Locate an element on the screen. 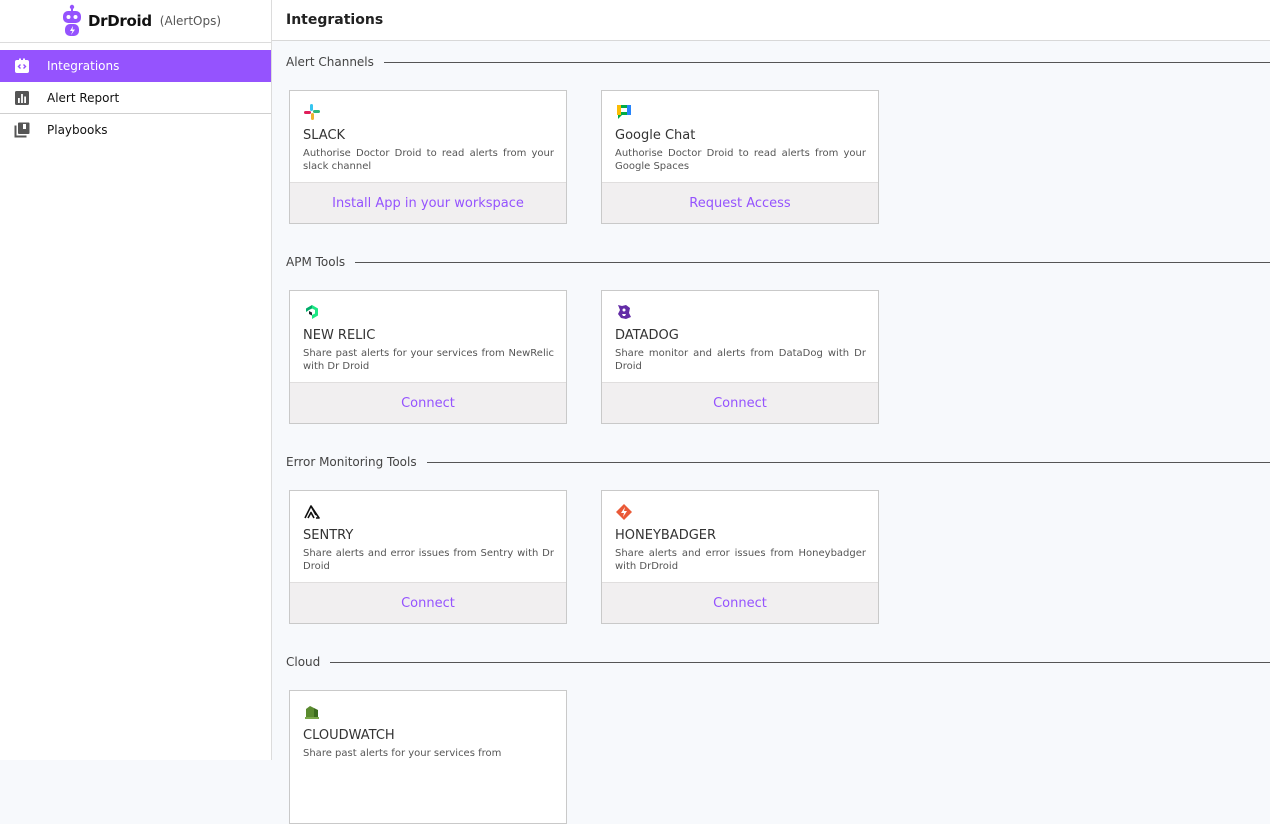 This screenshot has width=1270, height=824. request-access-button: Request Access is located at coordinates (740, 202).